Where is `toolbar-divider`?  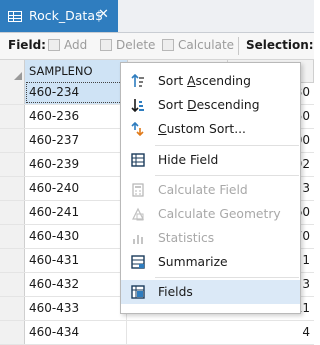 toolbar-divider is located at coordinates (238, 46).